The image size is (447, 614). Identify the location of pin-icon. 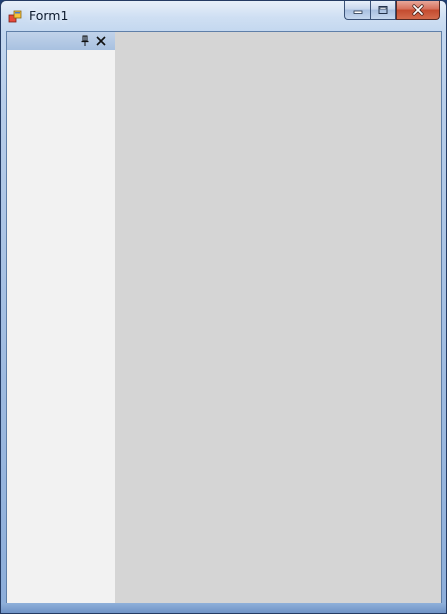
(85, 40).